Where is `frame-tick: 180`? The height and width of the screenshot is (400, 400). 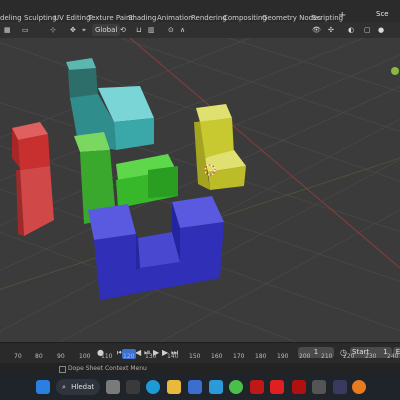 frame-tick: 180 is located at coordinates (261, 356).